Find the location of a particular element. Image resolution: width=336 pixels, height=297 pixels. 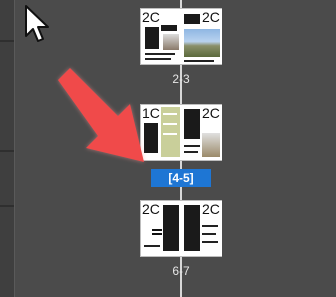

panel-left-strip is located at coordinates (7, 148).